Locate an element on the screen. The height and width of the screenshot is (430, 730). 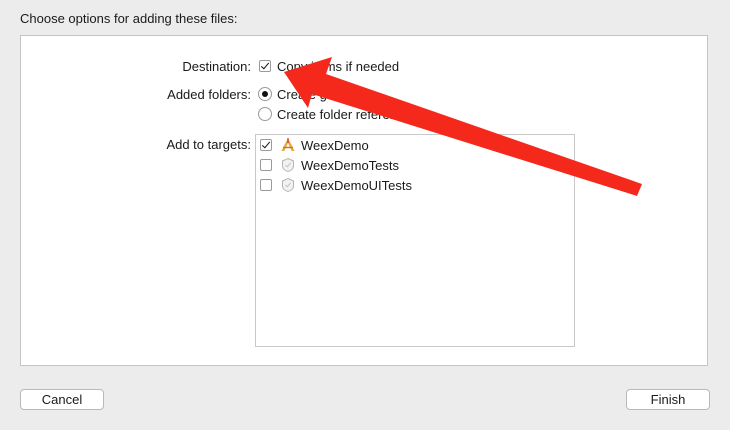
target-name: WeexDemoTests is located at coordinates (350, 165).